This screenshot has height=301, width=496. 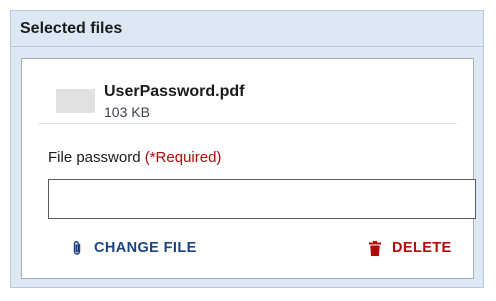 What do you see at coordinates (71, 28) in the screenshot?
I see `panel-title: Selected files` at bounding box center [71, 28].